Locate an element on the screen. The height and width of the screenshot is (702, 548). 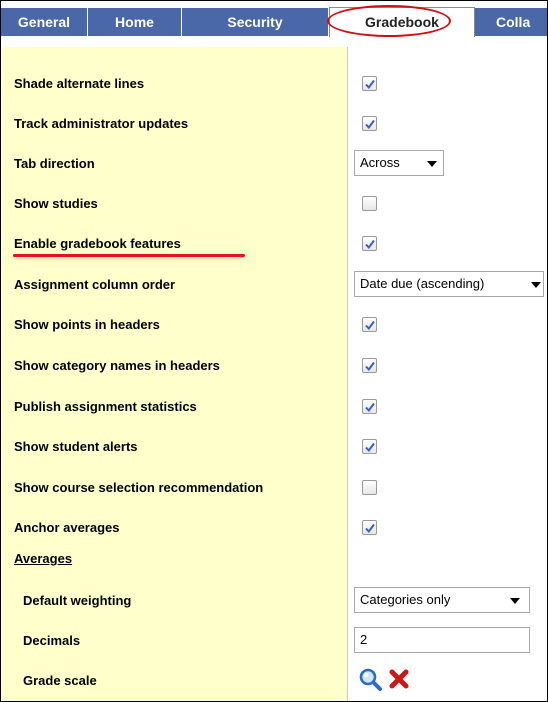
label-show-points-in-headers: Show points in headers is located at coordinates (87, 324).